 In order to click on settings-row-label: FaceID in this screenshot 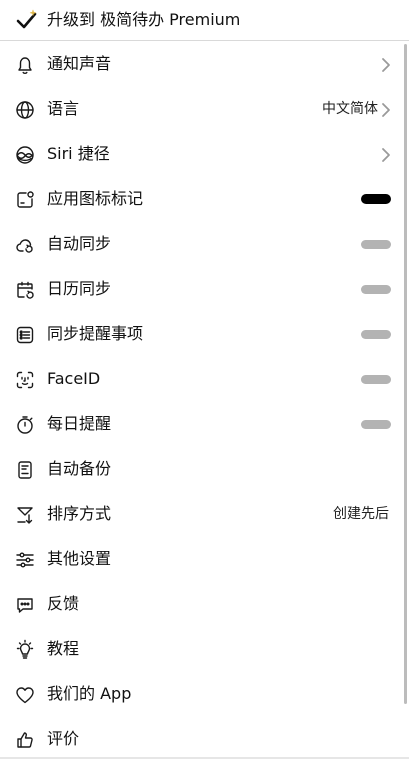, I will do `click(74, 378)`.